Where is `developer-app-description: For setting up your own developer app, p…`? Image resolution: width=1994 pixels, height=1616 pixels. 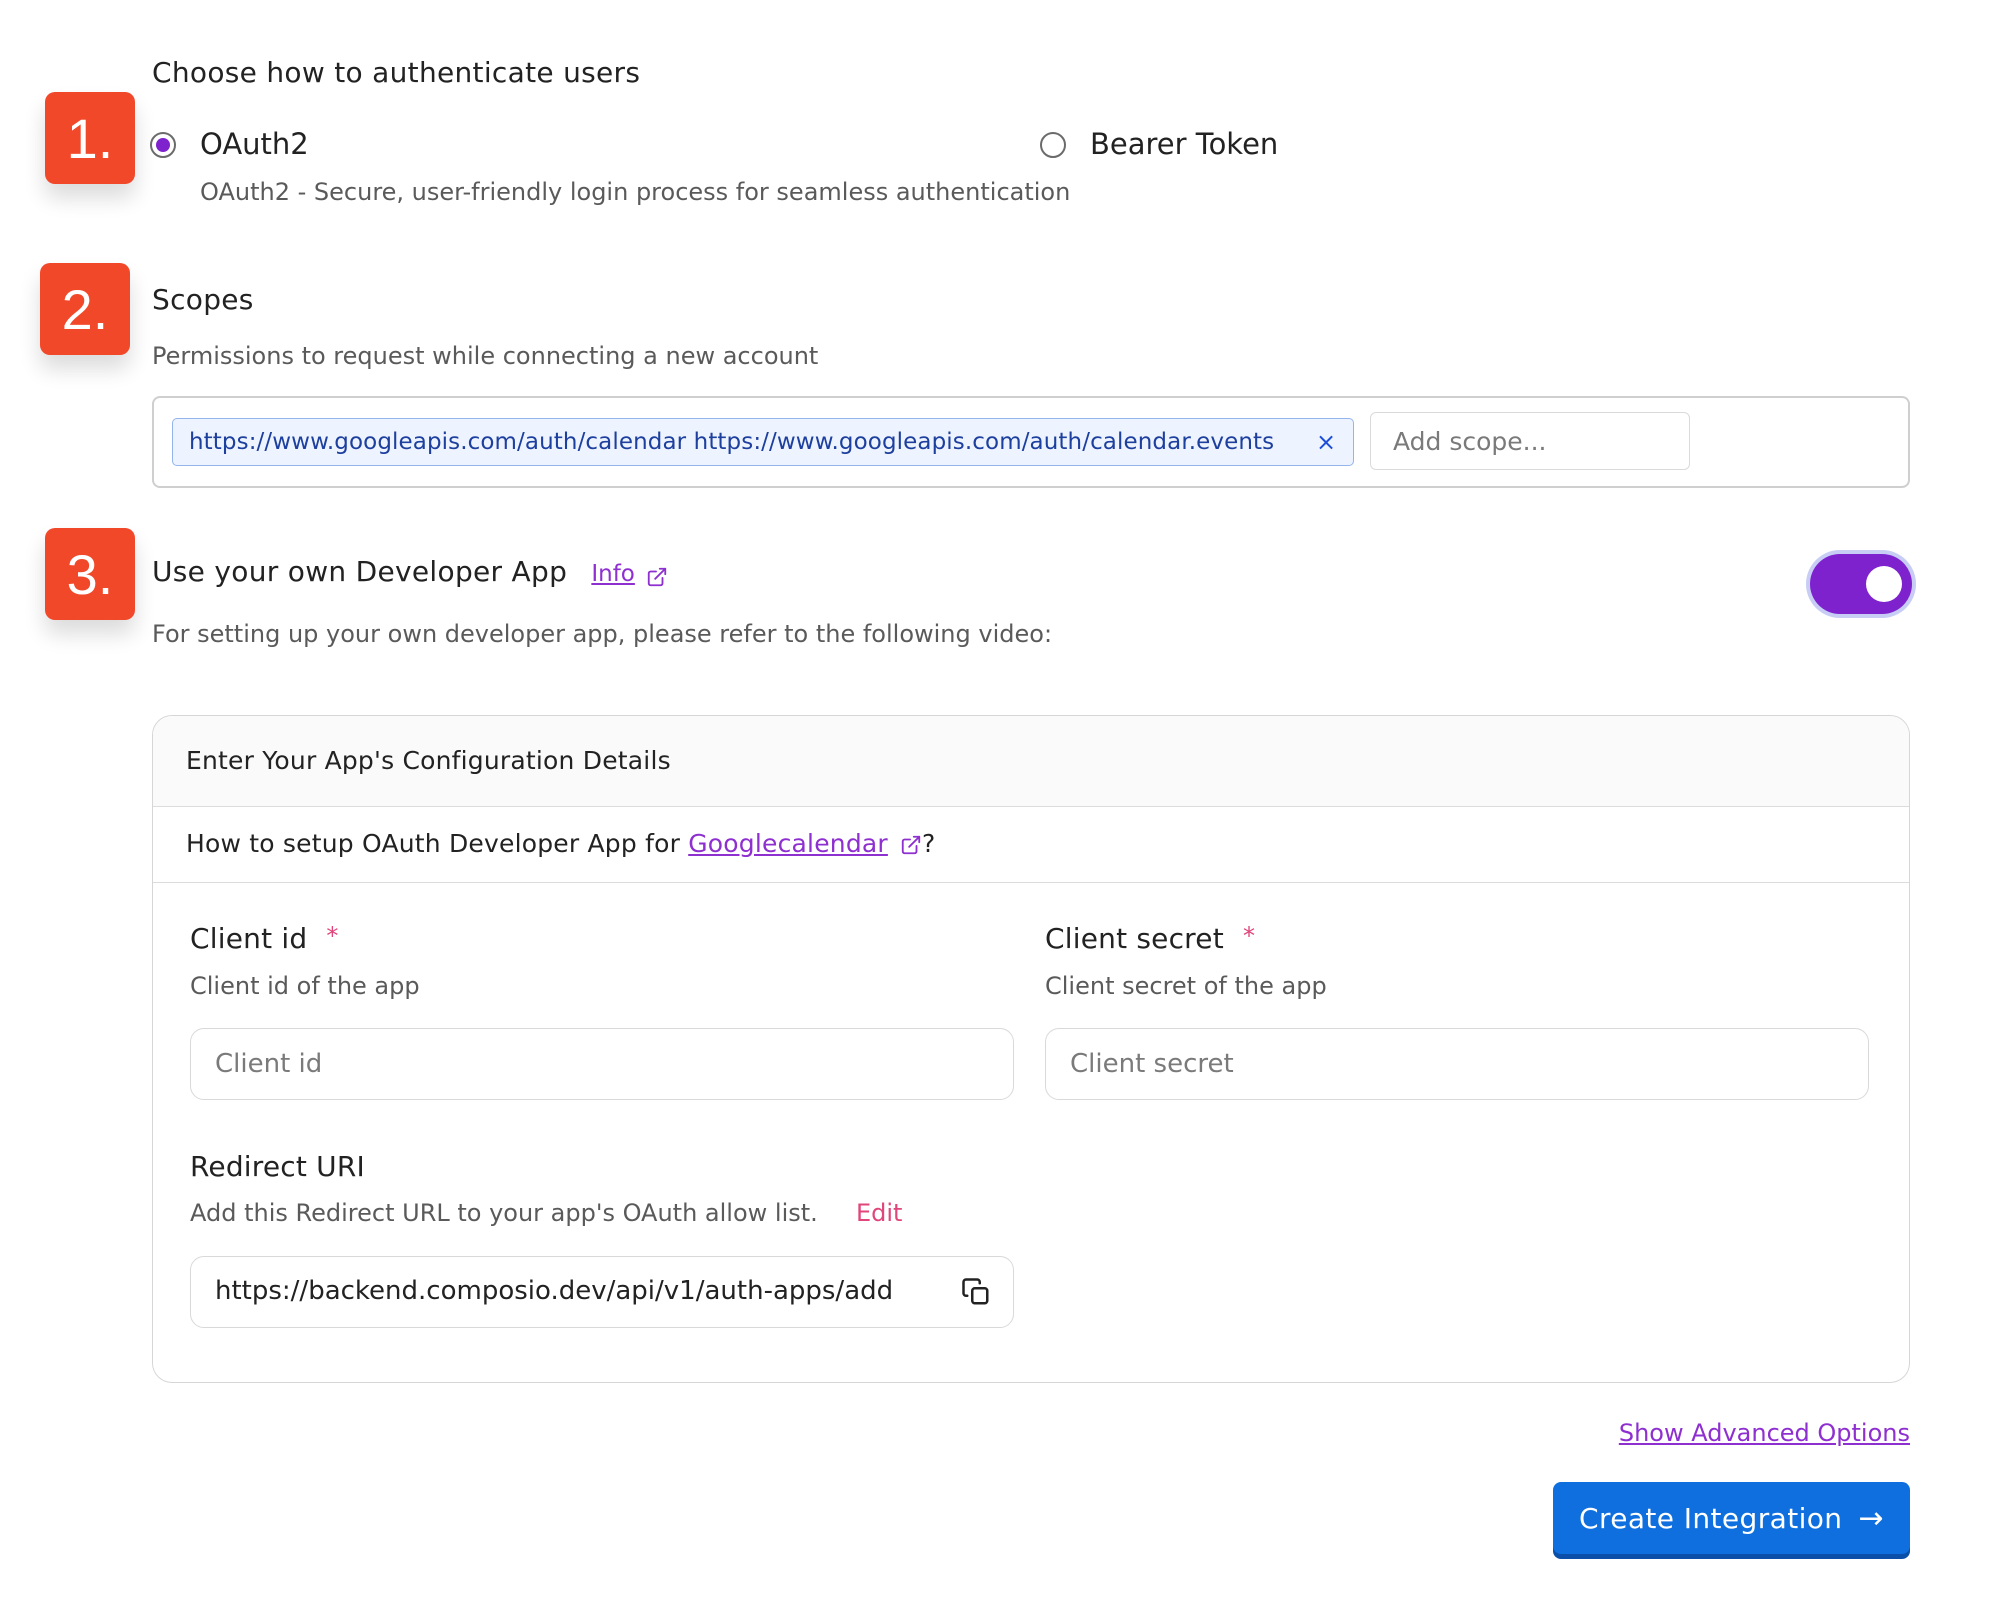 developer-app-description: For setting up your own developer app, p… is located at coordinates (602, 634).